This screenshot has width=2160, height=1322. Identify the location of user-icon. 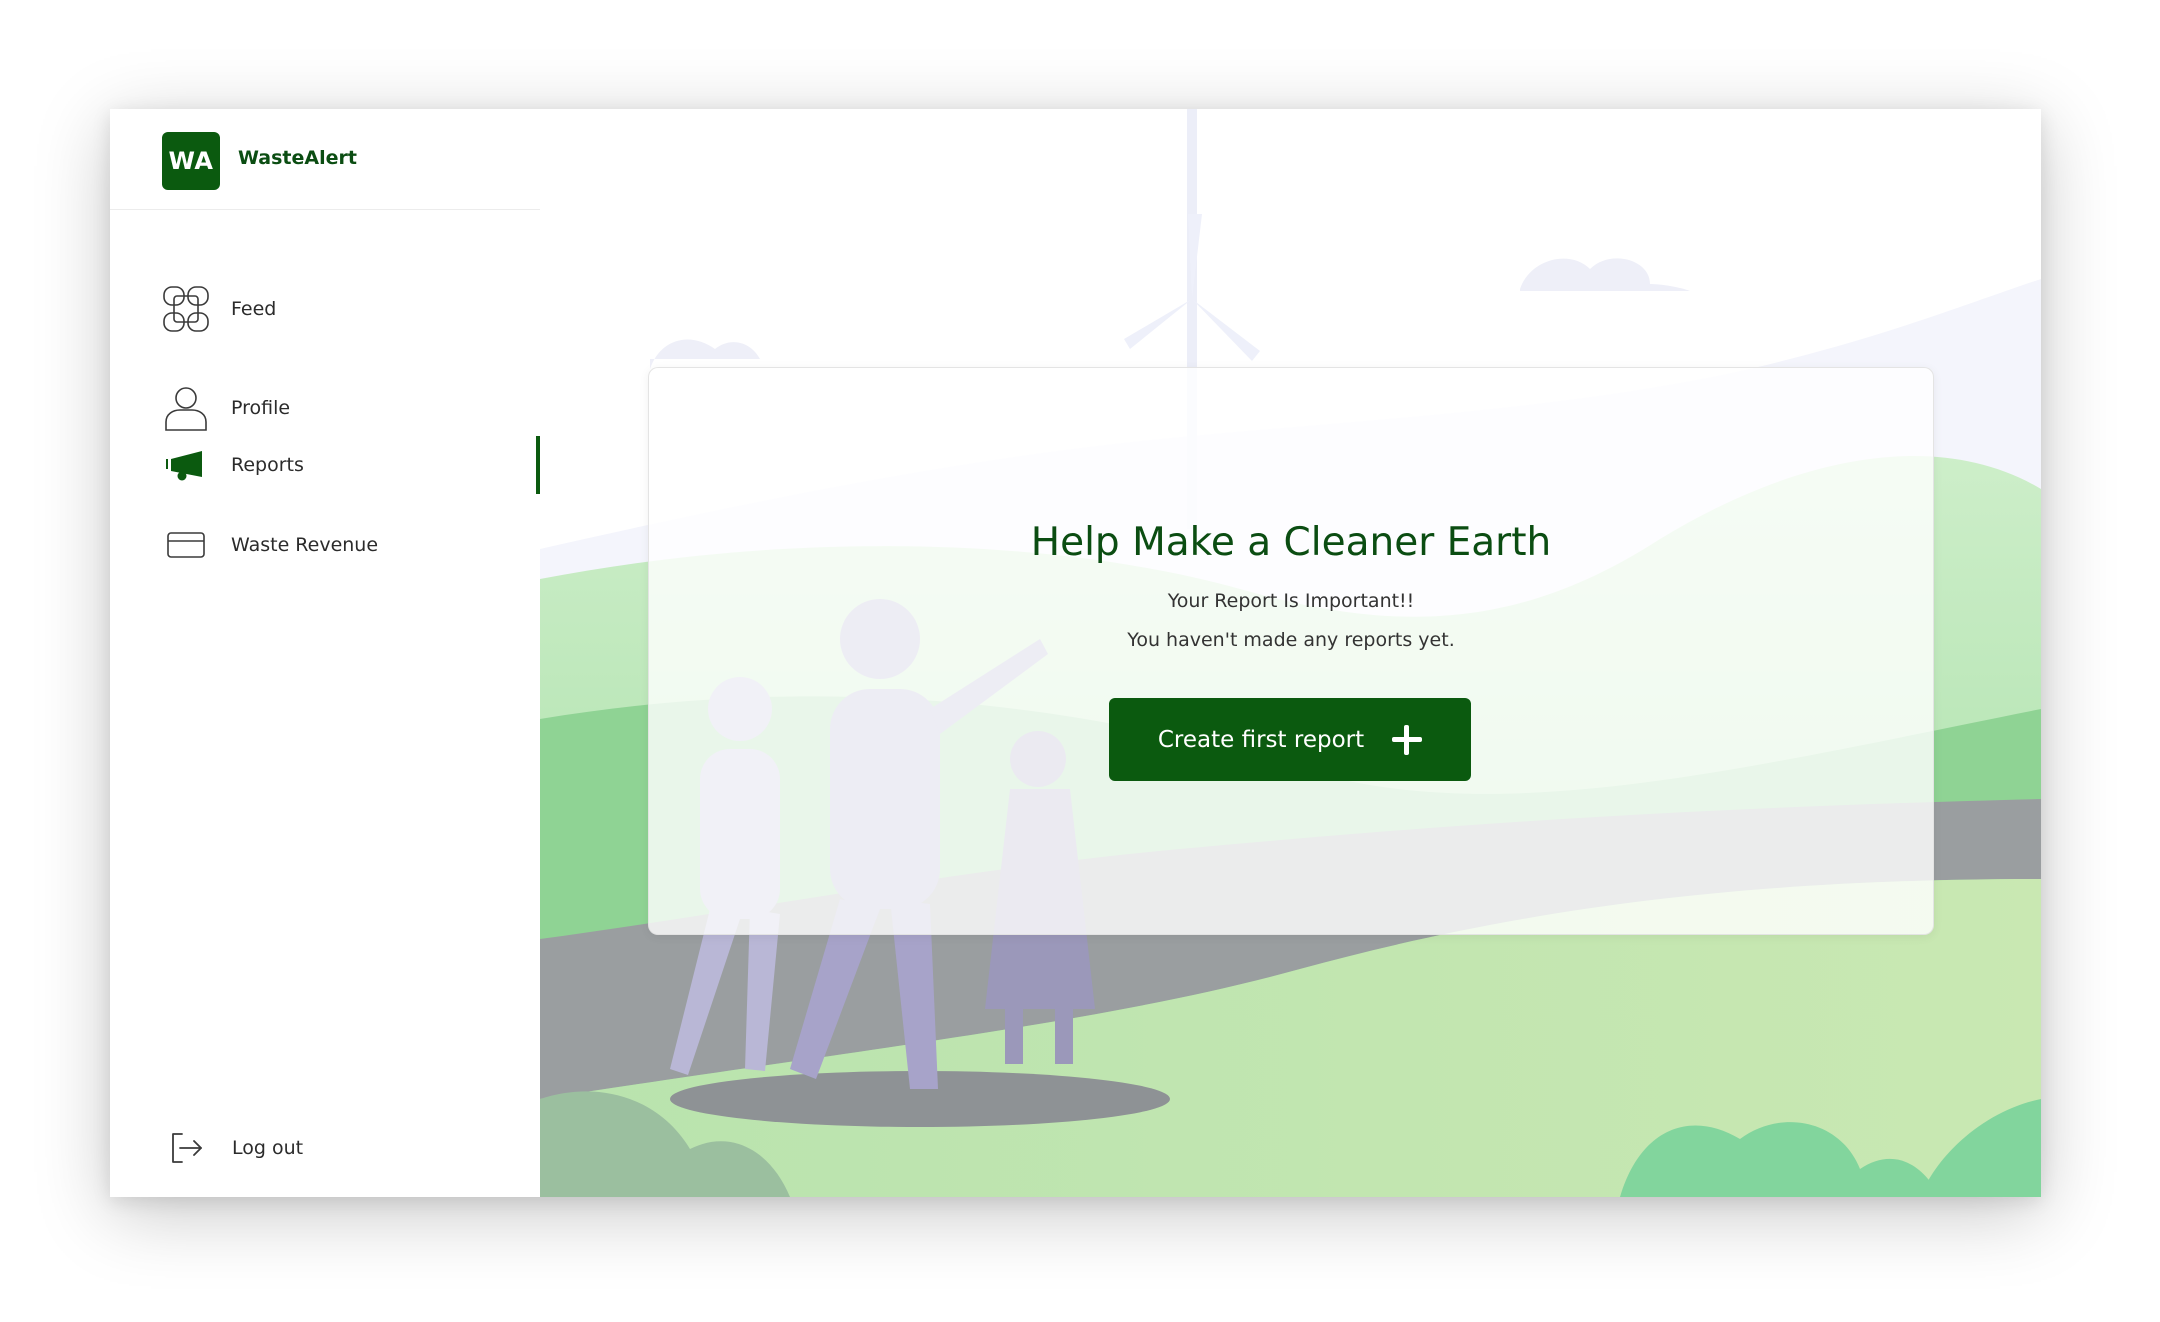
(186, 408).